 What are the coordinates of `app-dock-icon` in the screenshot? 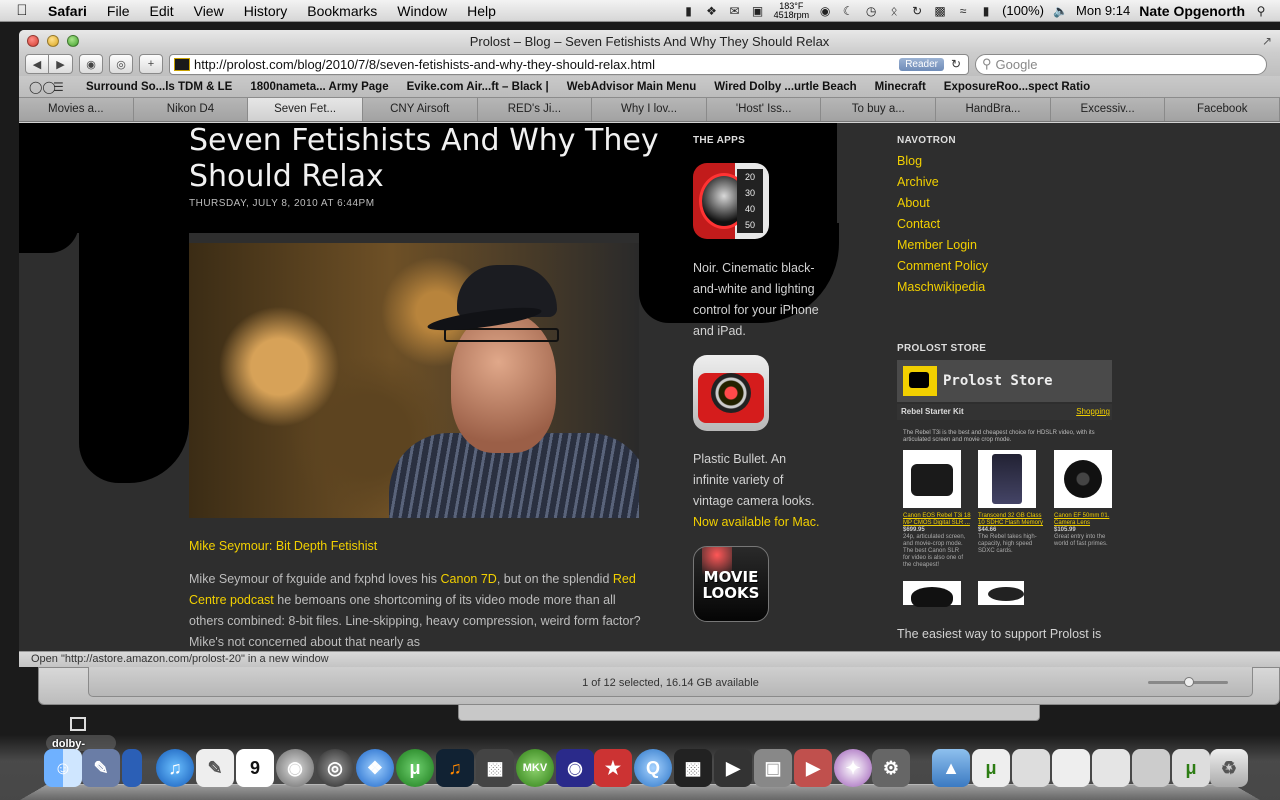 It's located at (132, 768).